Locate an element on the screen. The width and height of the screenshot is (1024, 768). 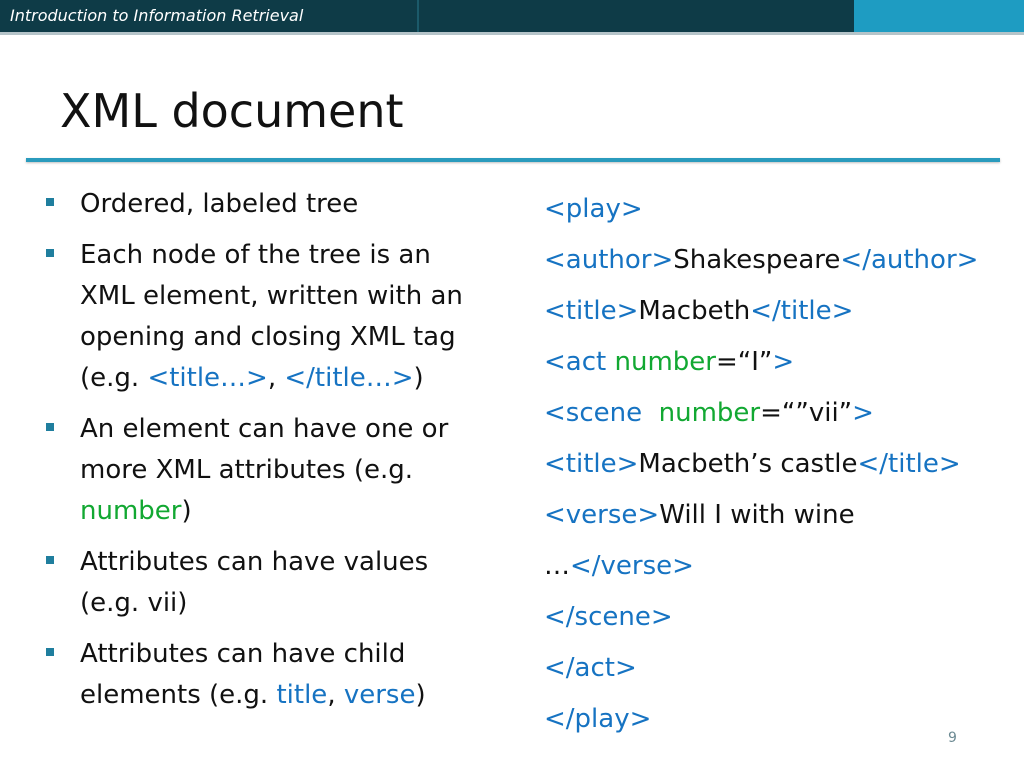
example-child-verse: verse is located at coordinates (379, 695).